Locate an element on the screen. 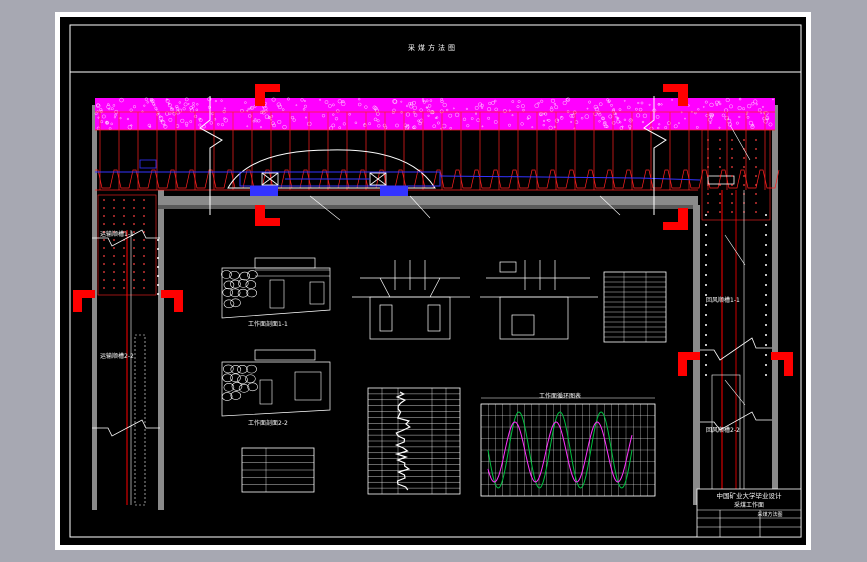 The height and width of the screenshot is (562, 867). title-block-line2: 采煤工作面 is located at coordinates (749, 505).